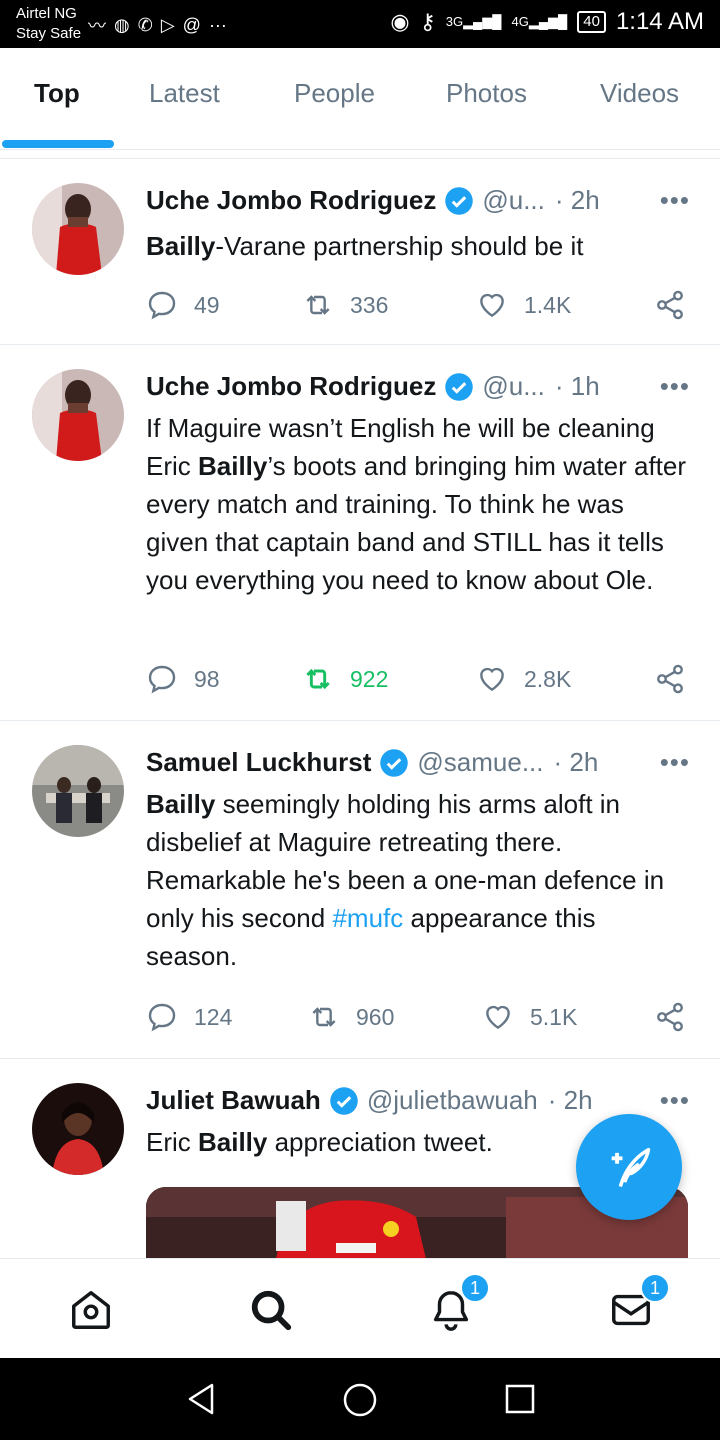 The width and height of the screenshot is (720, 1440). What do you see at coordinates (639, 1303) in the screenshot?
I see `nav-messages: 1` at bounding box center [639, 1303].